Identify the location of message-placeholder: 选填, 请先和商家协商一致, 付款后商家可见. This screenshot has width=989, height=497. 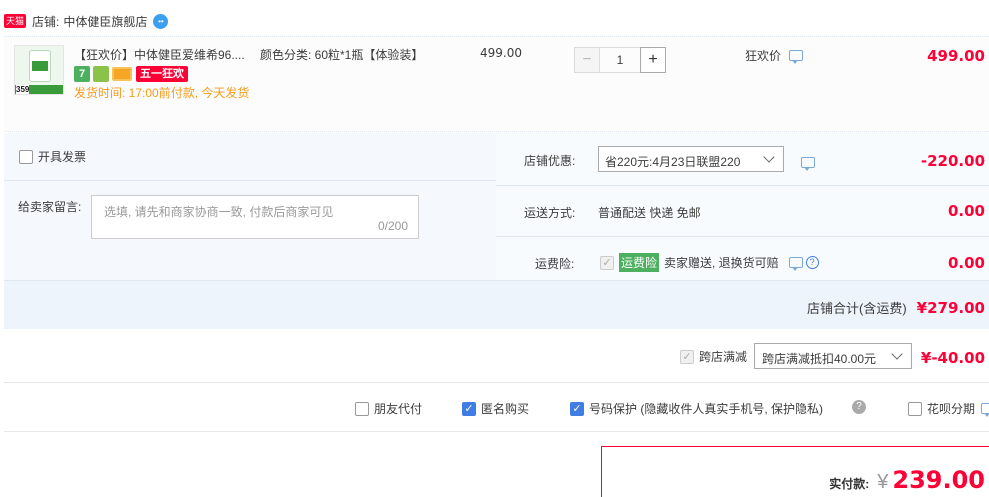
(219, 212).